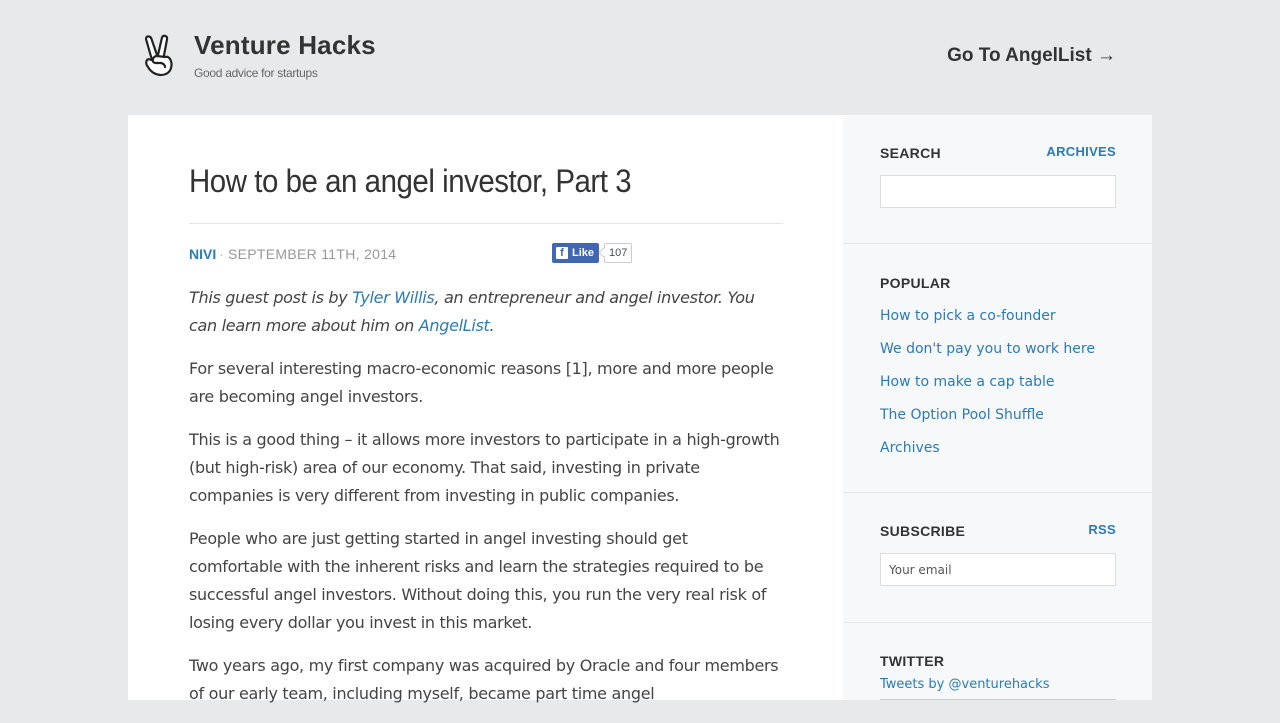 The height and width of the screenshot is (723, 1280). What do you see at coordinates (987, 349) in the screenshot?
I see `popular-link-dont-pay: We don't pay you to work here` at bounding box center [987, 349].